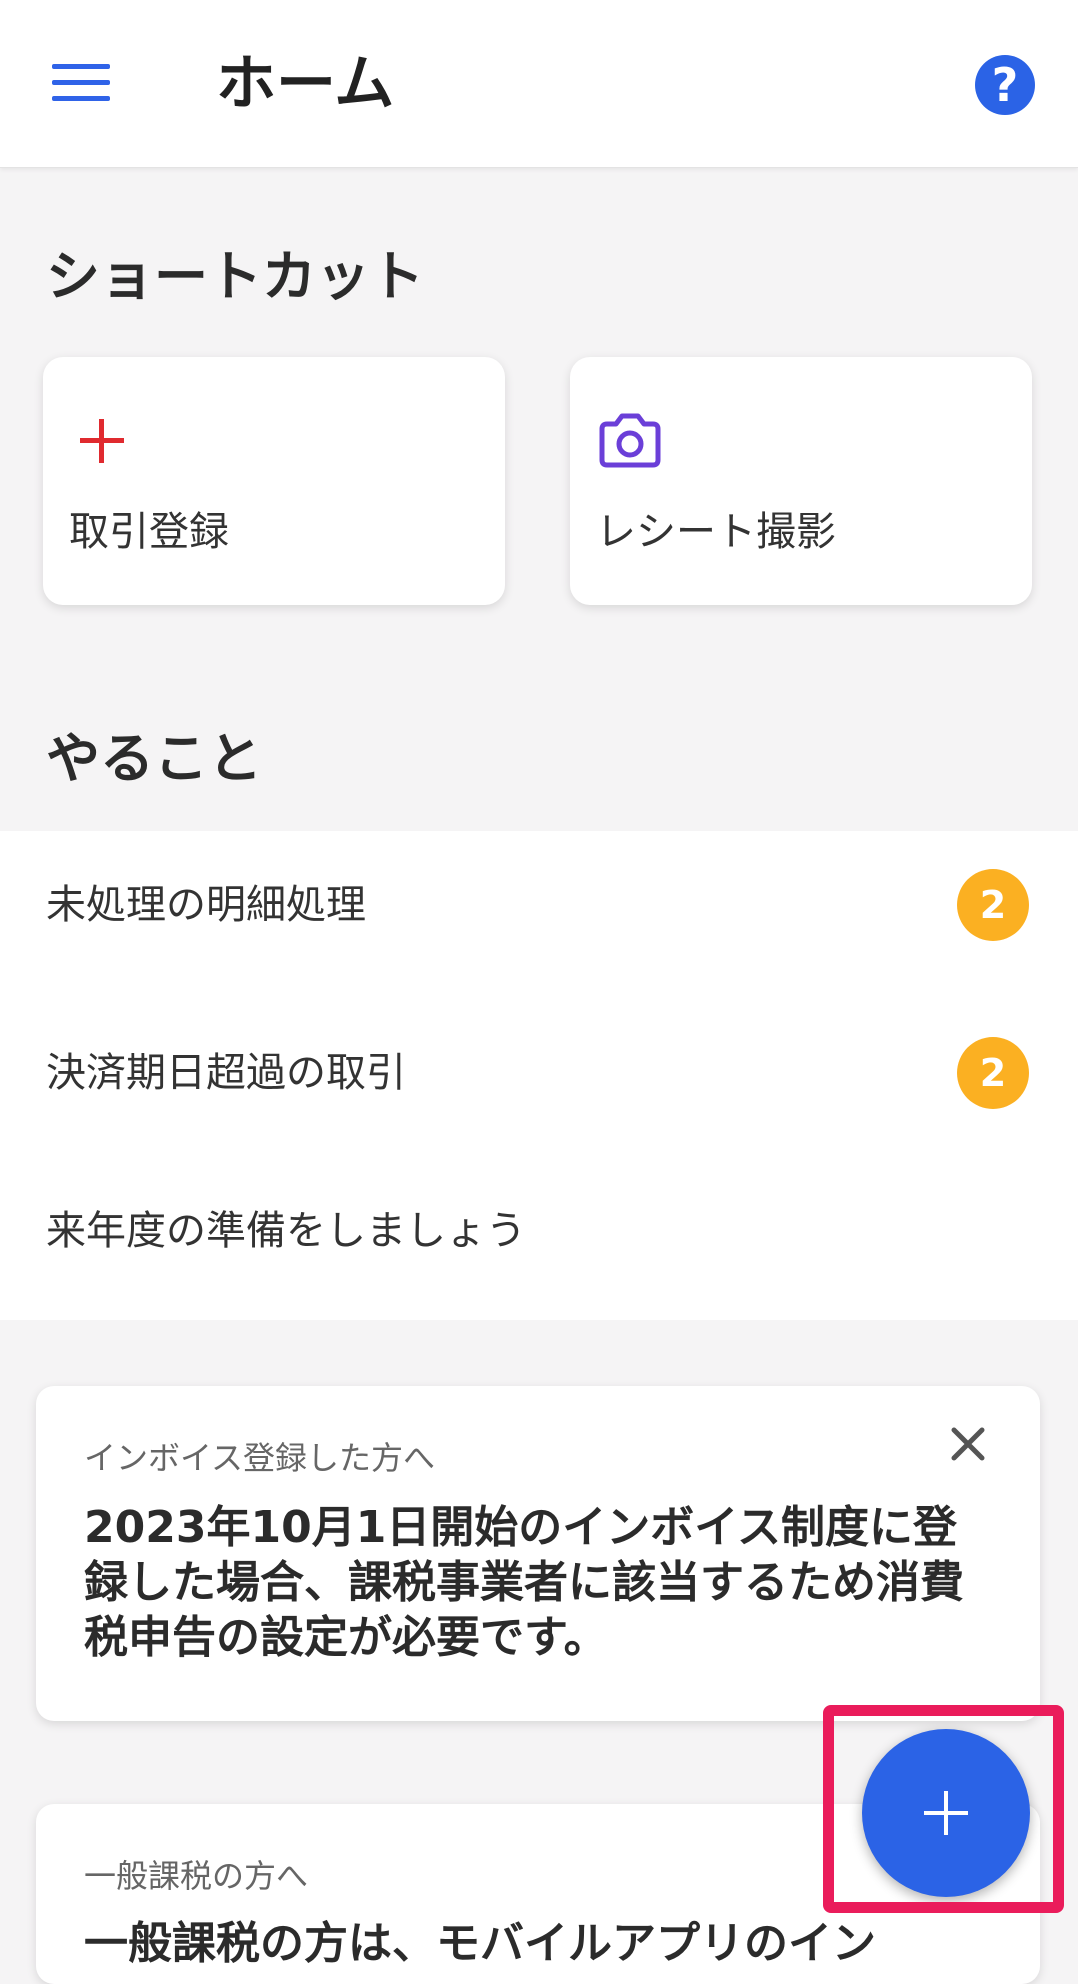 The width and height of the screenshot is (1078, 1984). Describe the element at coordinates (226, 1073) in the screenshot. I see `todo-item-label: 決済期日超過の取引` at that location.